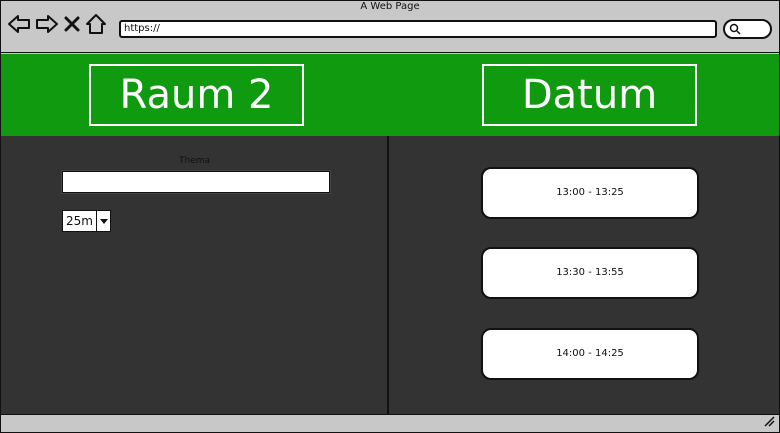 The height and width of the screenshot is (433, 780). Describe the element at coordinates (196, 95) in the screenshot. I see `room-title: Raum 2` at that location.